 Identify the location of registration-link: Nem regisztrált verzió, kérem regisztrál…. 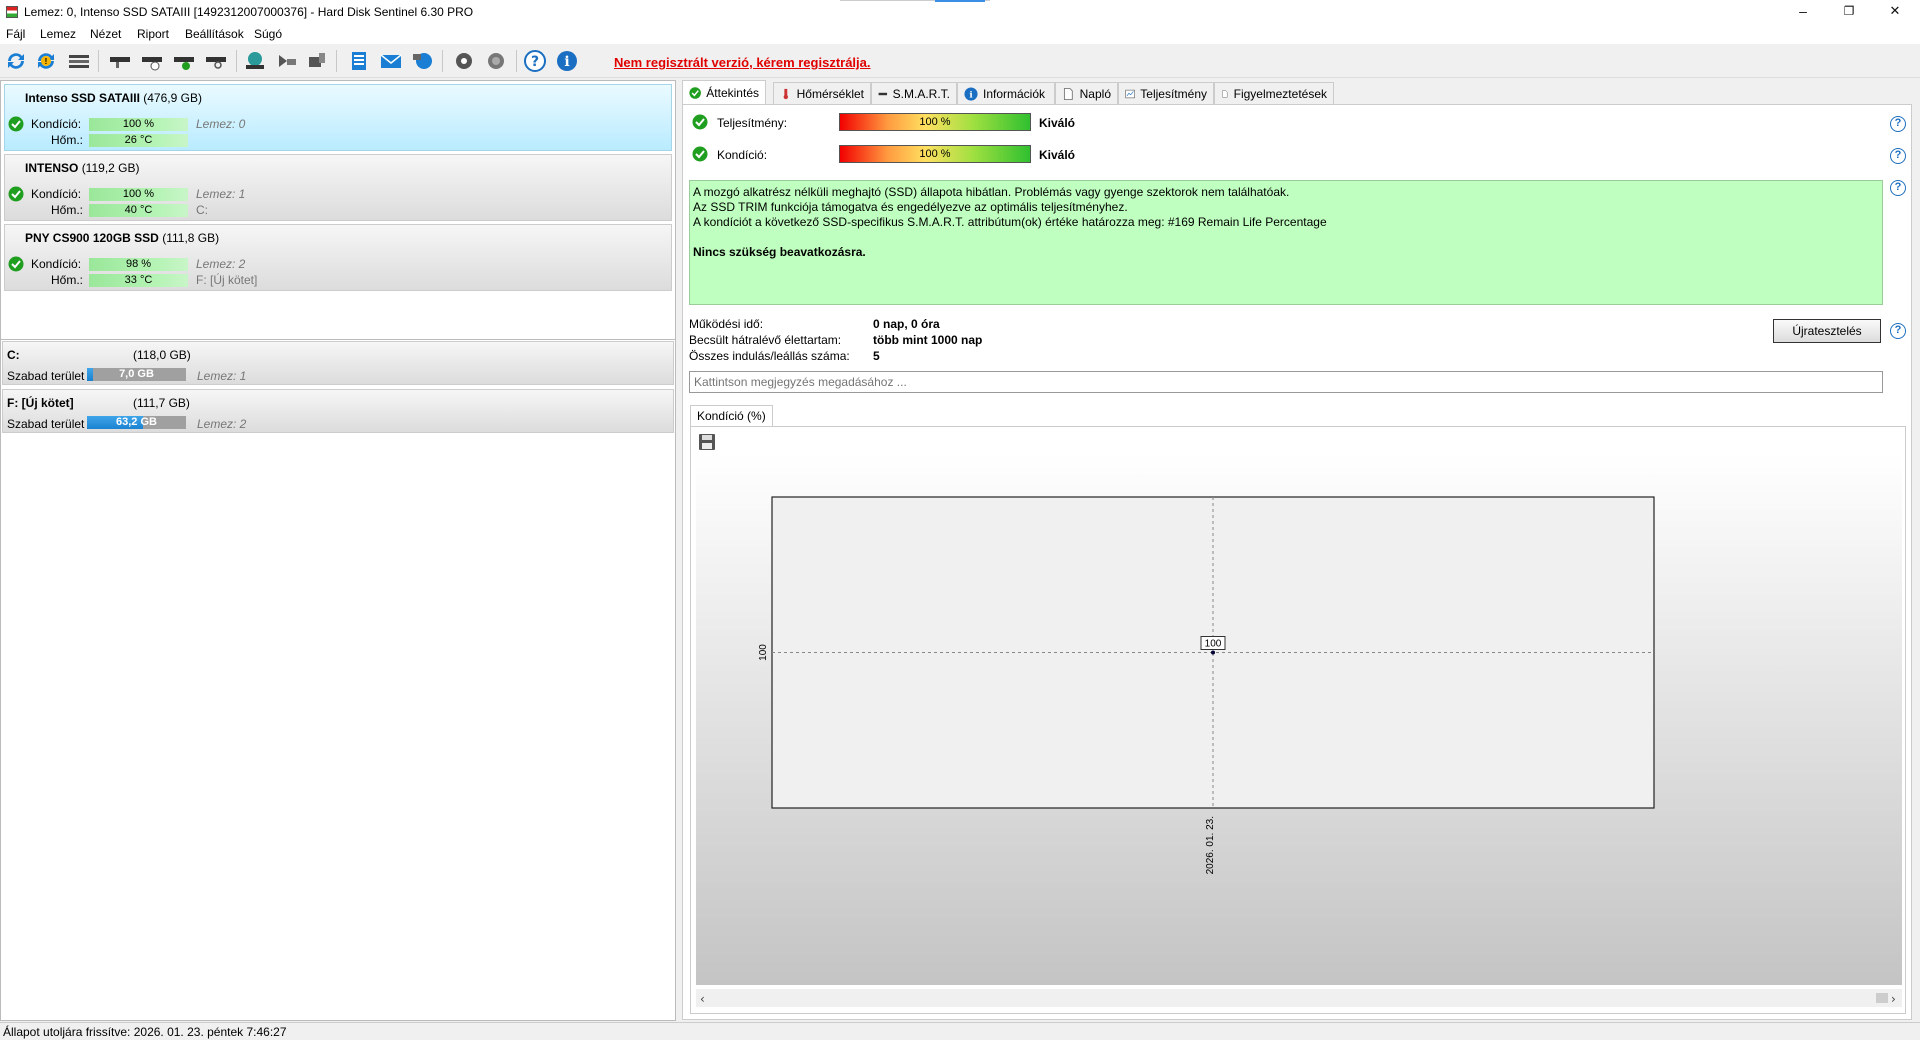
(742, 62).